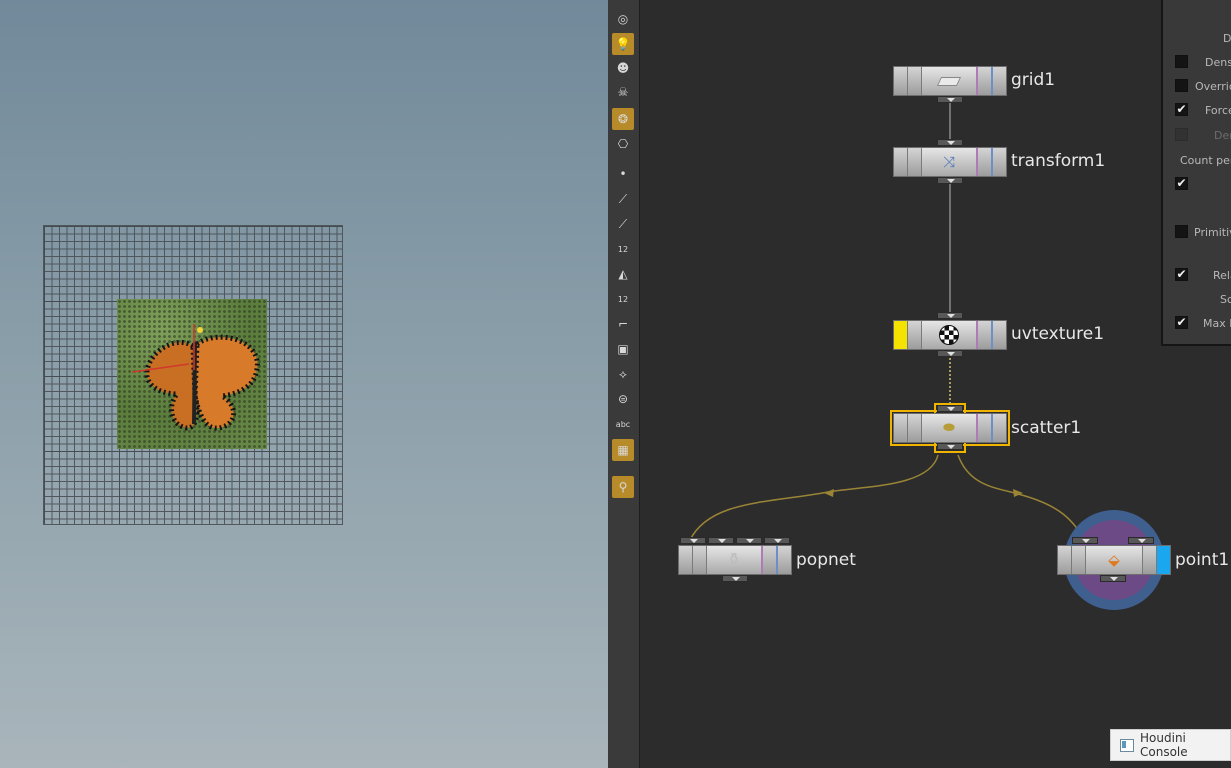 Image resolution: width=1231 pixels, height=768 pixels. I want to click on normal-icon: ⟡, so click(623, 374).